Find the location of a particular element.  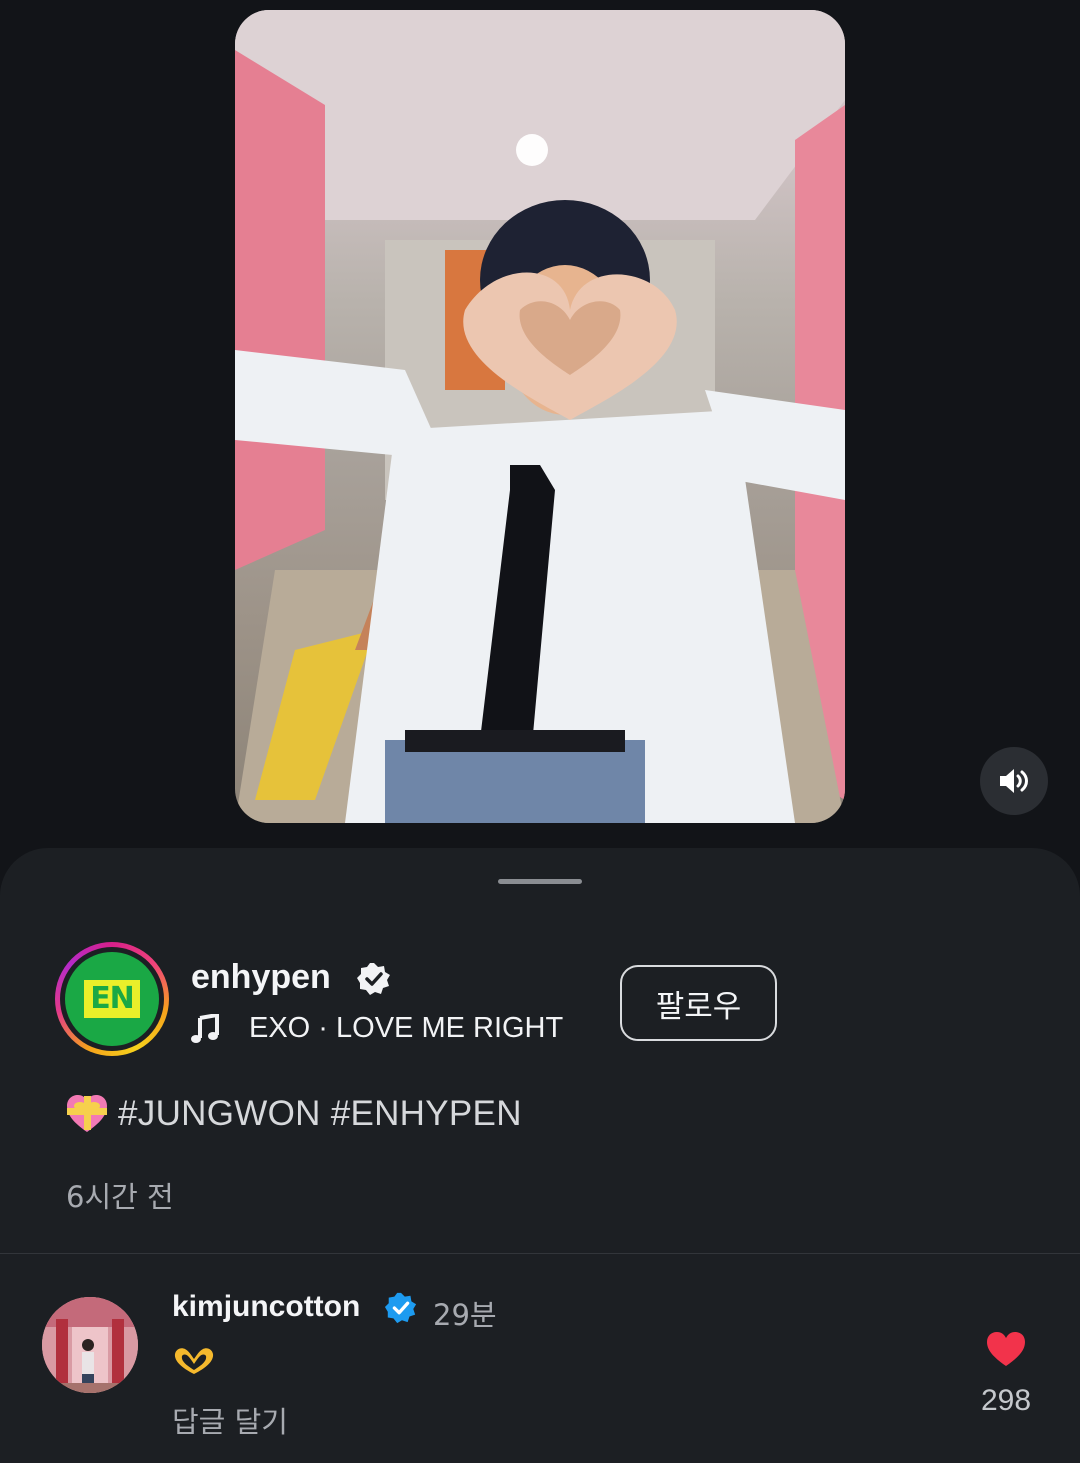

heart-with-ribbon-emoji is located at coordinates (87, 1113).